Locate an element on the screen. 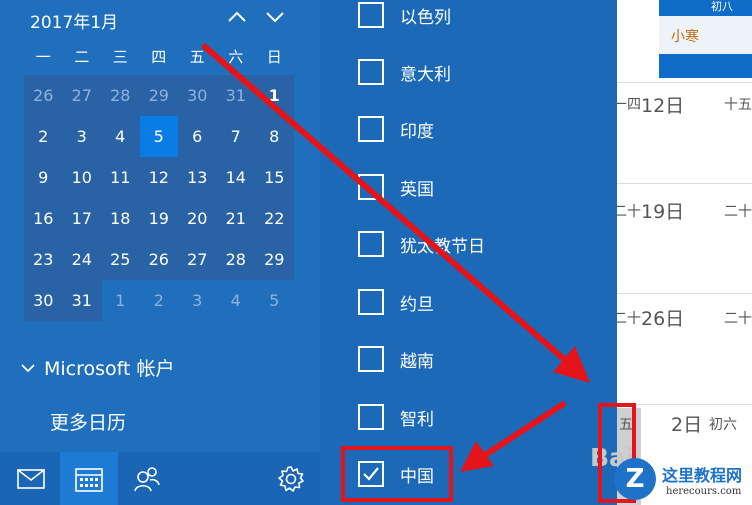 This screenshot has width=752, height=505. chevron-up-icon is located at coordinates (237, 16).